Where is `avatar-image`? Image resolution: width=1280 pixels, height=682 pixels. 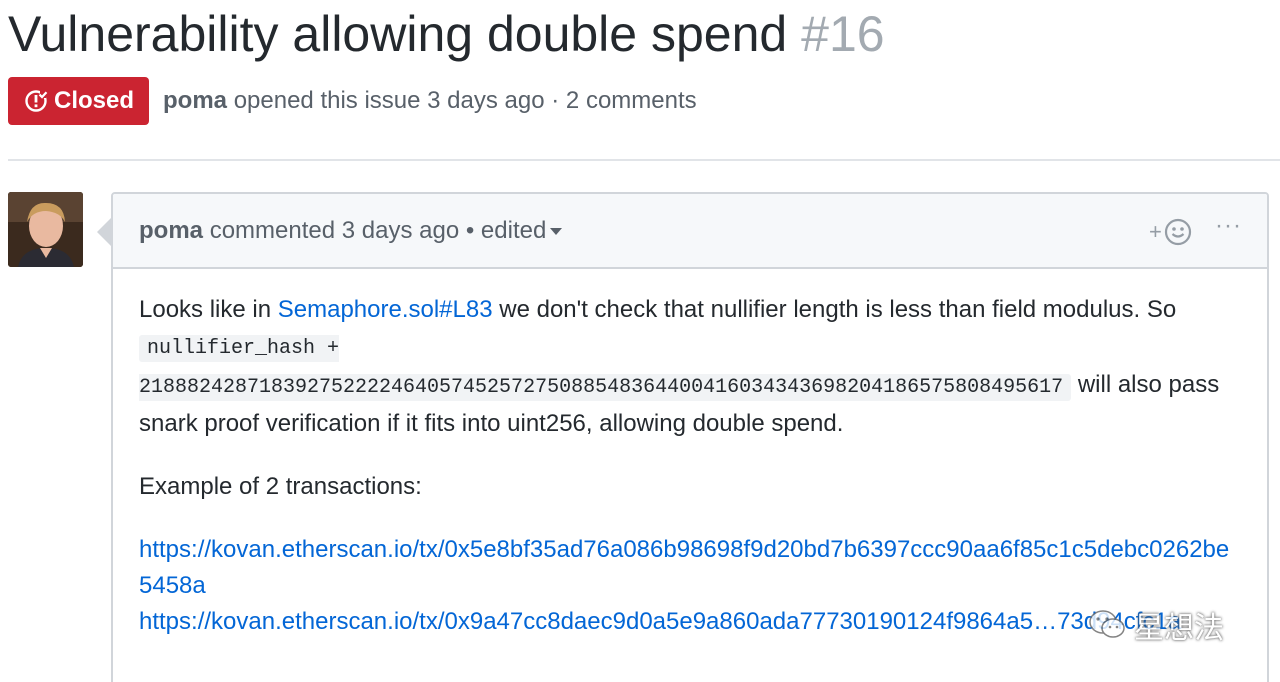 avatar-image is located at coordinates (45, 229).